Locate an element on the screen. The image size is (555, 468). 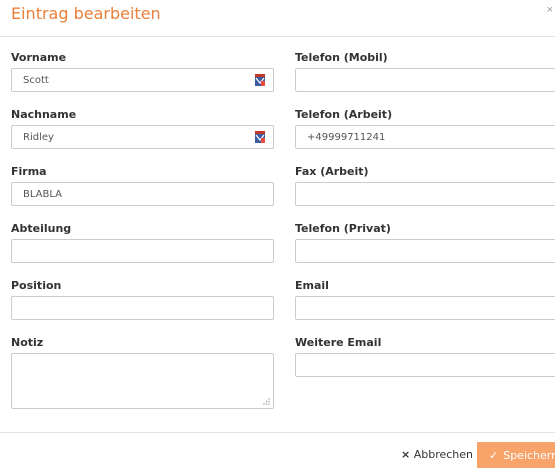
telefon-arbeit-value: +49999711241 is located at coordinates (346, 137).